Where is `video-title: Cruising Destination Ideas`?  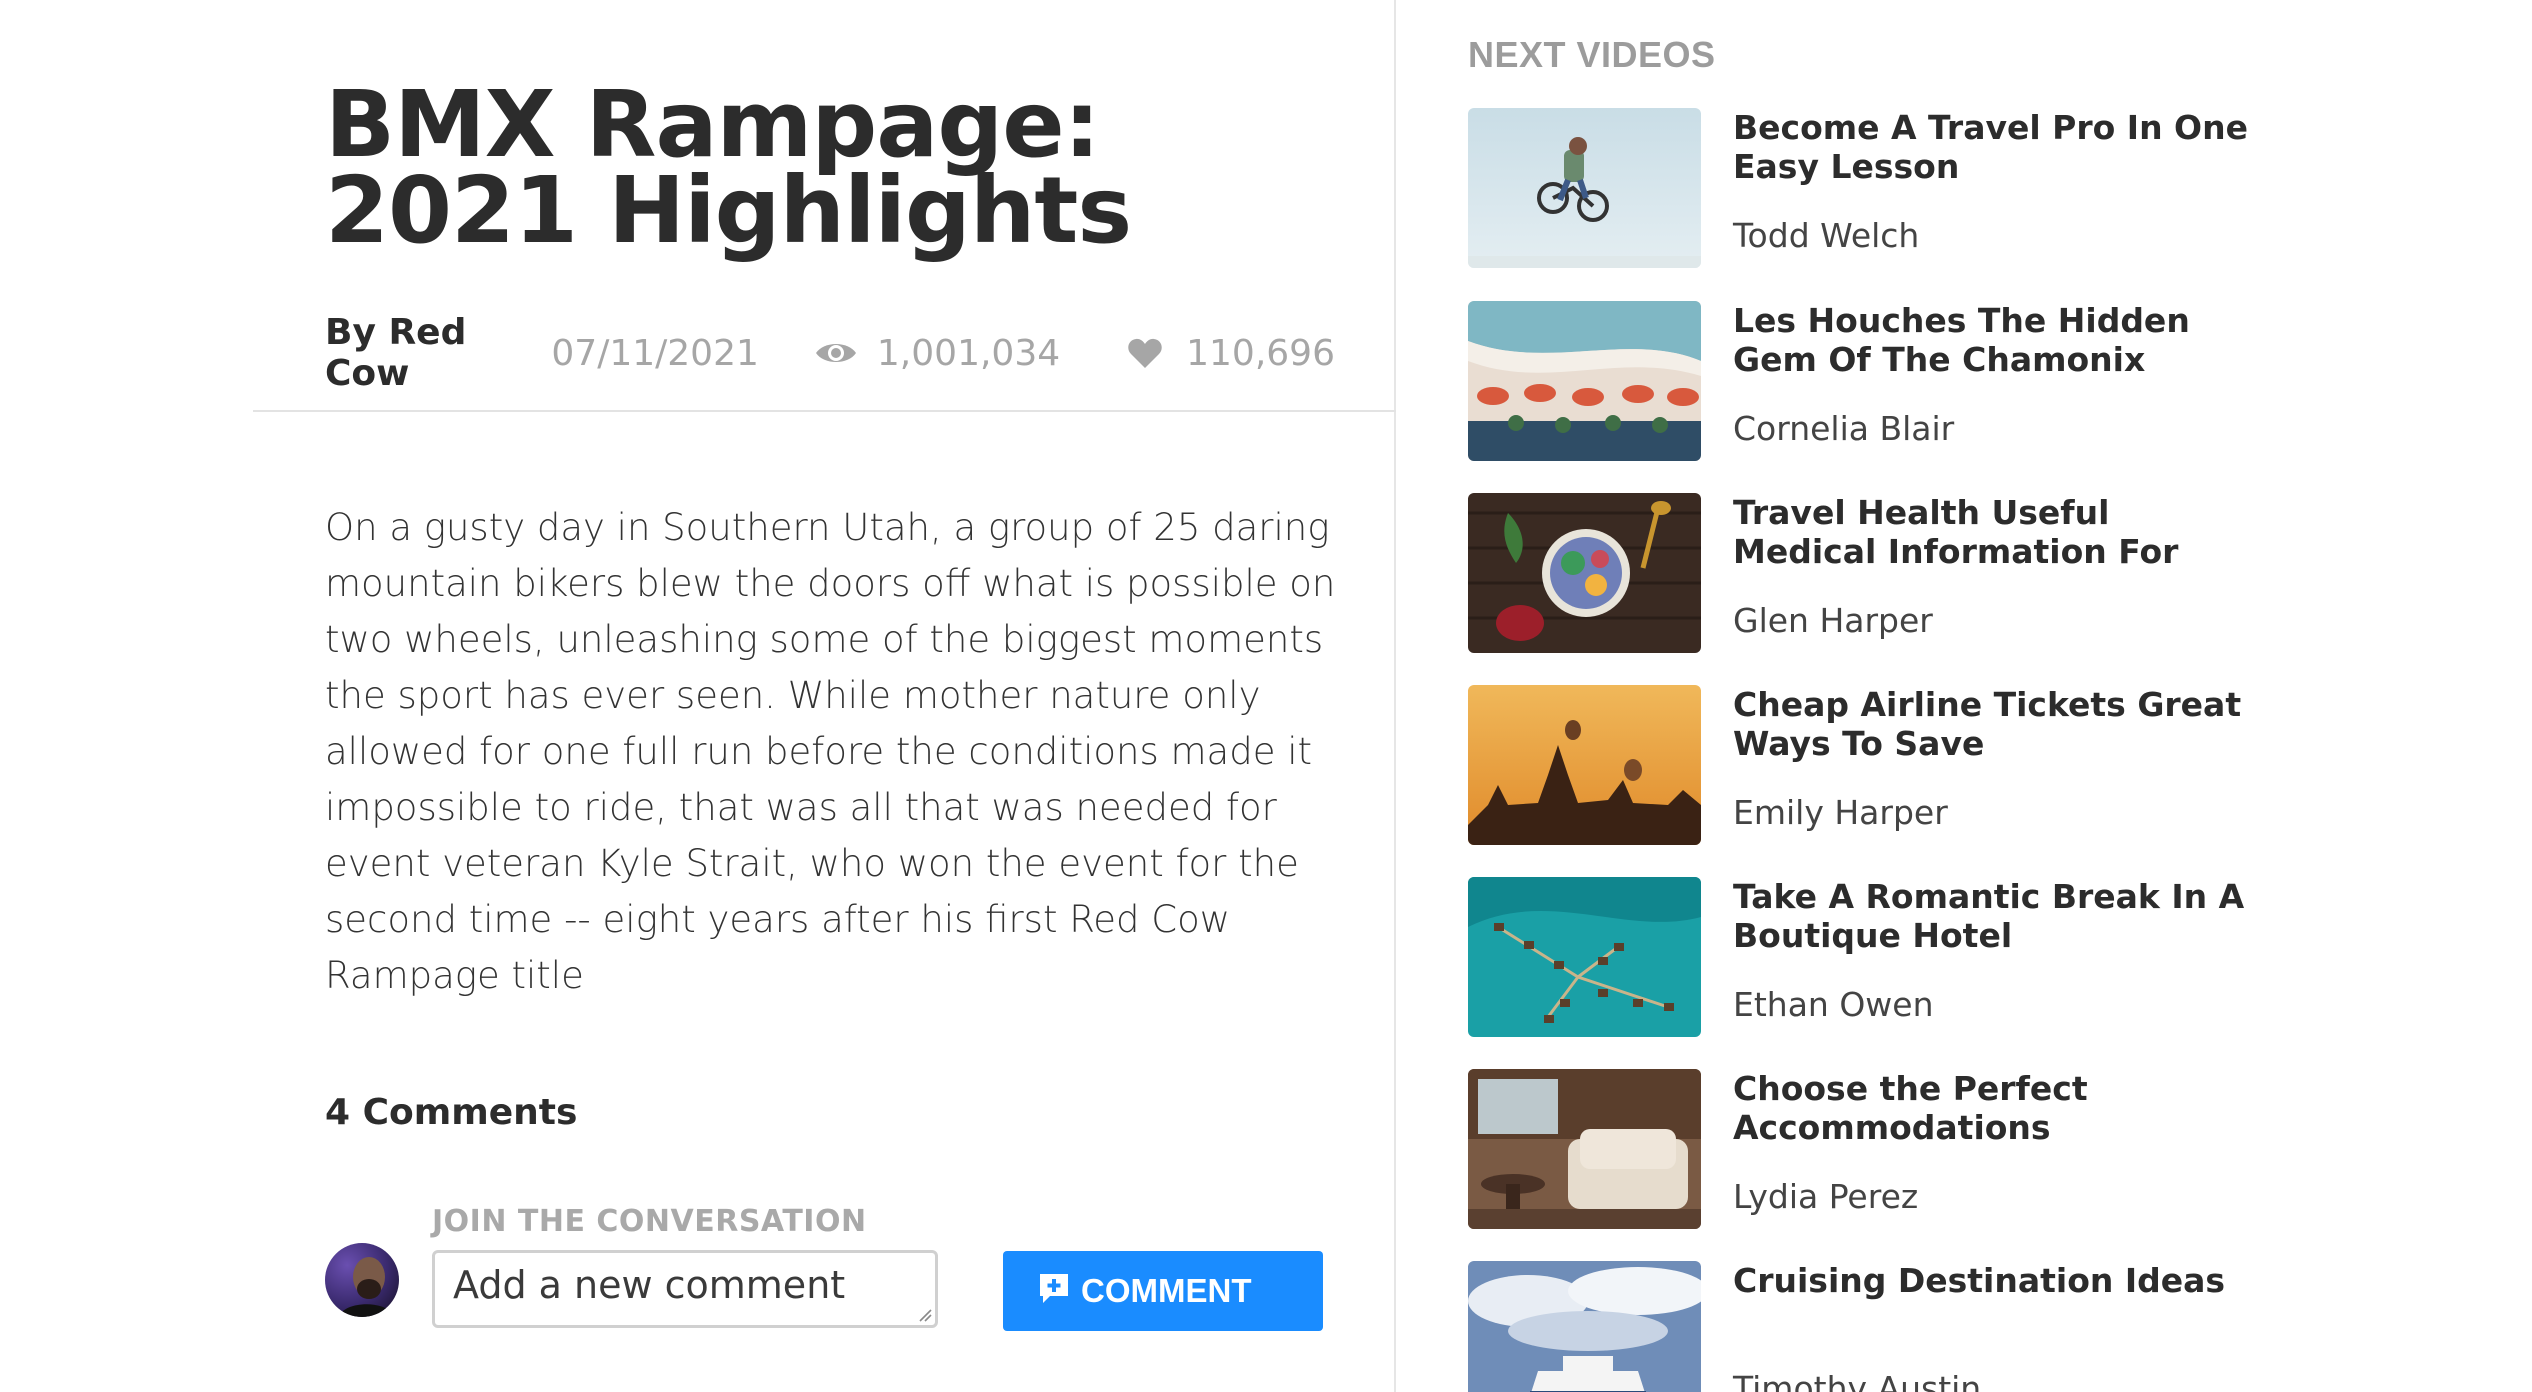
video-title: Cruising Destination Ideas is located at coordinates (1993, 1280).